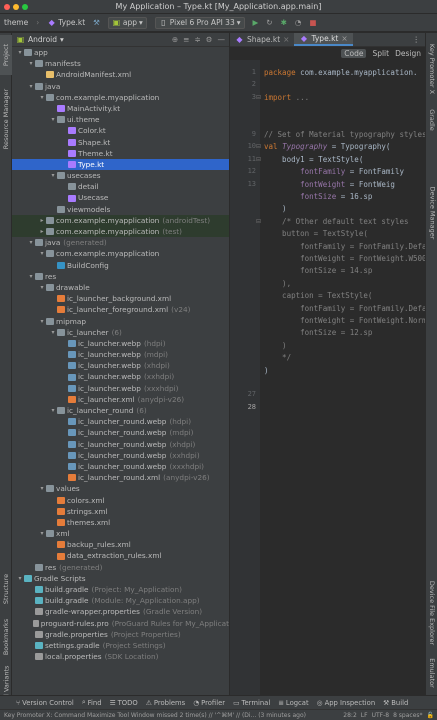 The height and width of the screenshot is (720, 437). Describe the element at coordinates (431, 120) in the screenshot. I see `tool-tab-gradle: Gradle` at that location.